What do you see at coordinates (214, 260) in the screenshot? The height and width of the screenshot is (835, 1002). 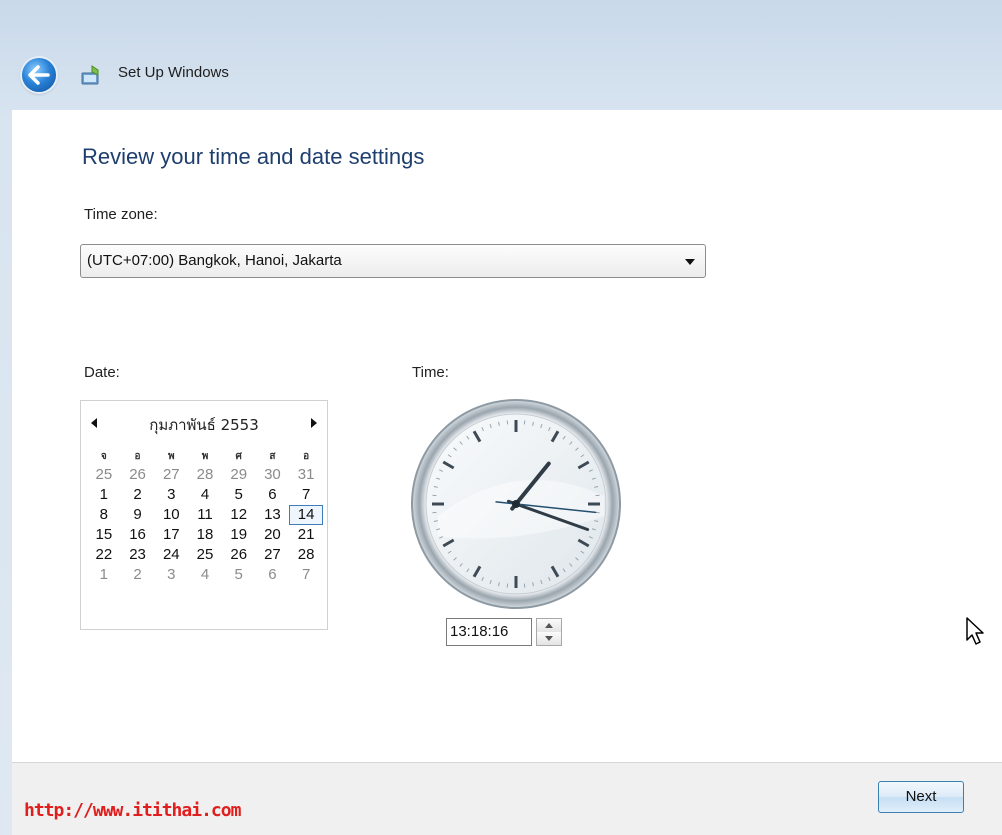 I see `time-zone-value: (UTC+07:00) Bangkok, Hanoi, Jakarta` at bounding box center [214, 260].